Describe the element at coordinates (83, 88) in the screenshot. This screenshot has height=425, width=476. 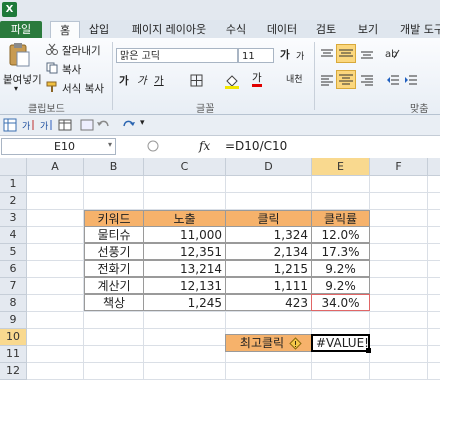
I see `format-painter-button: 서식 복사` at that location.